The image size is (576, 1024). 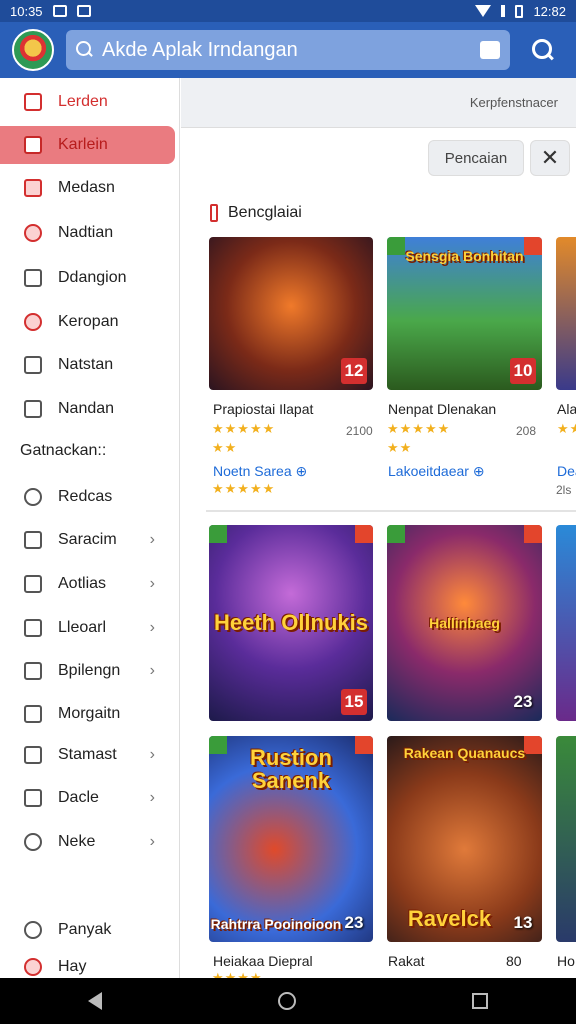 What do you see at coordinates (26, 11) in the screenshot?
I see `status-time: 10:35` at bounding box center [26, 11].